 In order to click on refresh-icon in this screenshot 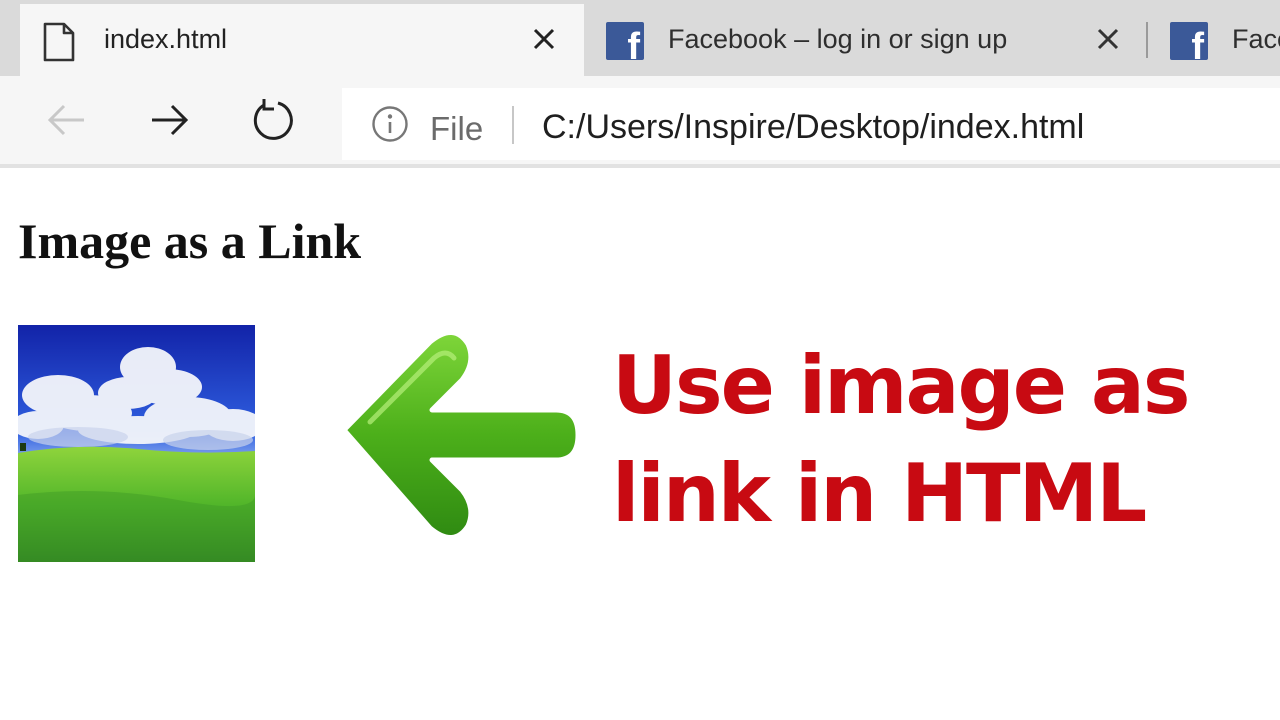, I will do `click(273, 122)`.